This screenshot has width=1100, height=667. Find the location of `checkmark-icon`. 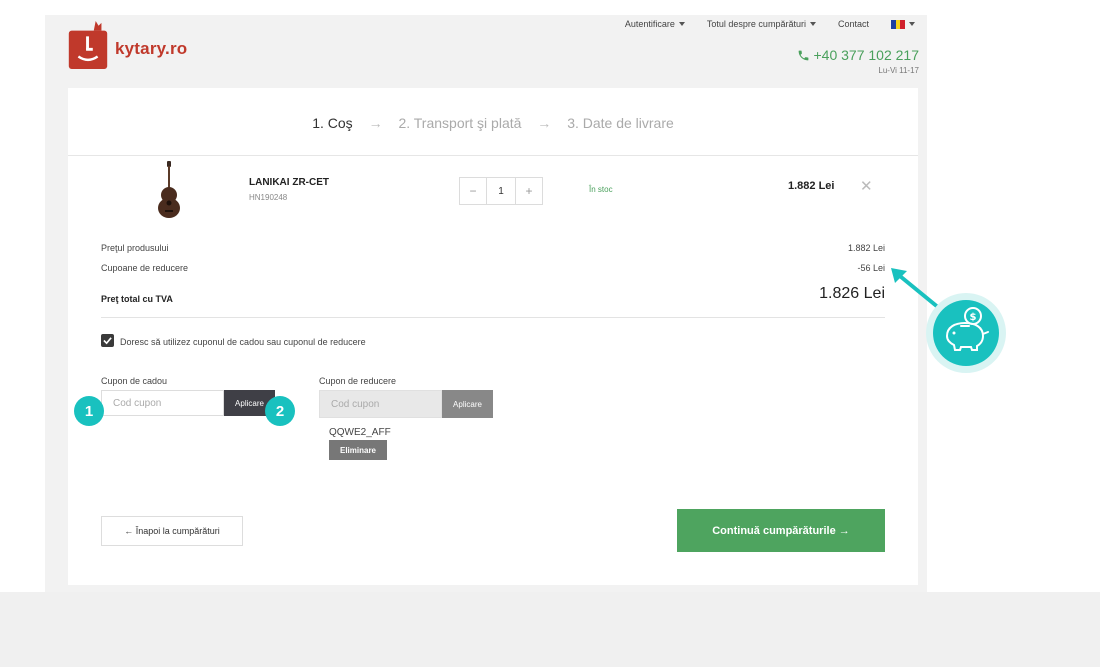

checkmark-icon is located at coordinates (107, 341).